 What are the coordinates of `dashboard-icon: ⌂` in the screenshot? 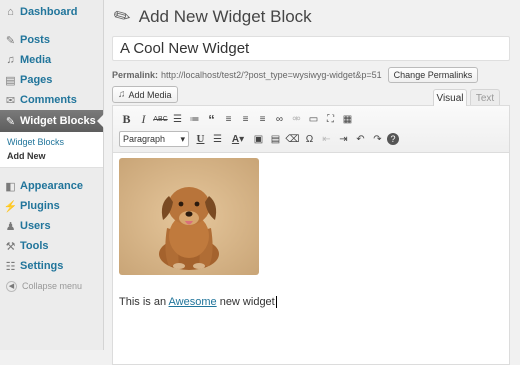 It's located at (10, 12).